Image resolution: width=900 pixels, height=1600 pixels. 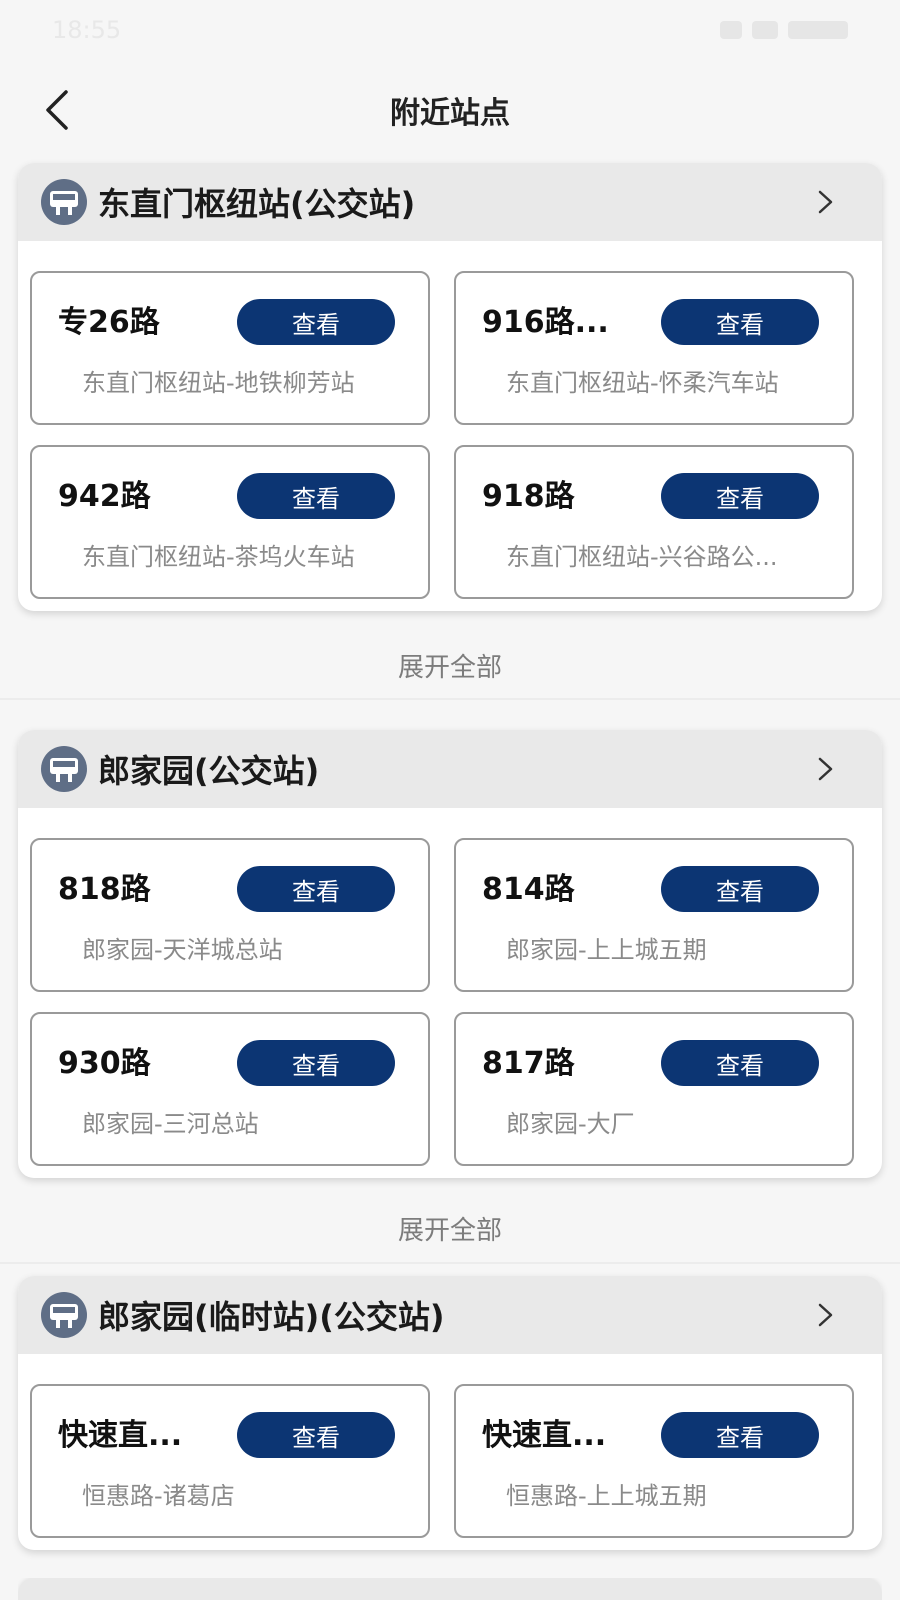 What do you see at coordinates (654, 348) in the screenshot?
I see `route-tile: 916路... 查看 东直门枢纽站-怀柔汽车站` at bounding box center [654, 348].